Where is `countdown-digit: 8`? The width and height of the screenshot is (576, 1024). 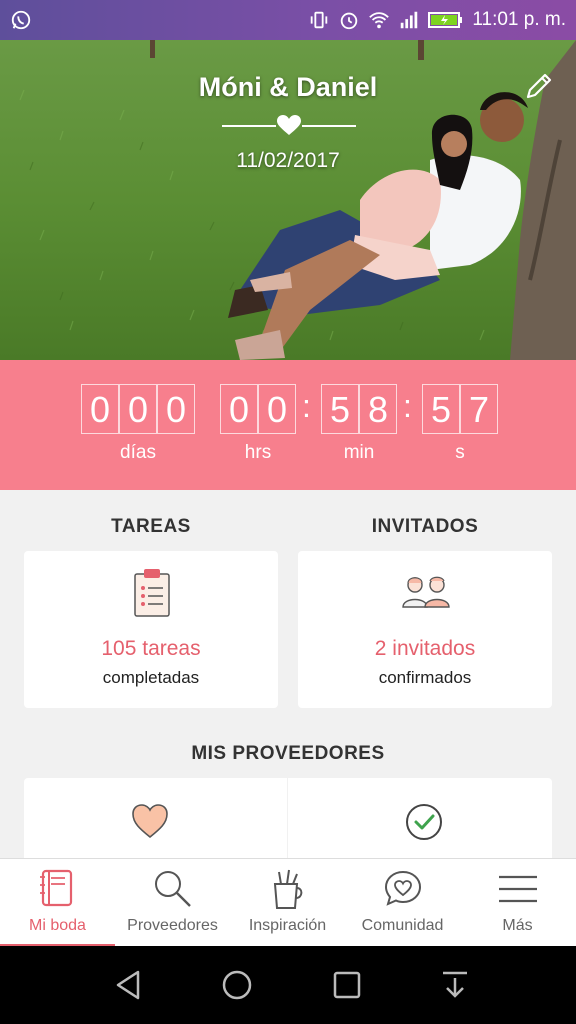
countdown-digit: 8 is located at coordinates (378, 409).